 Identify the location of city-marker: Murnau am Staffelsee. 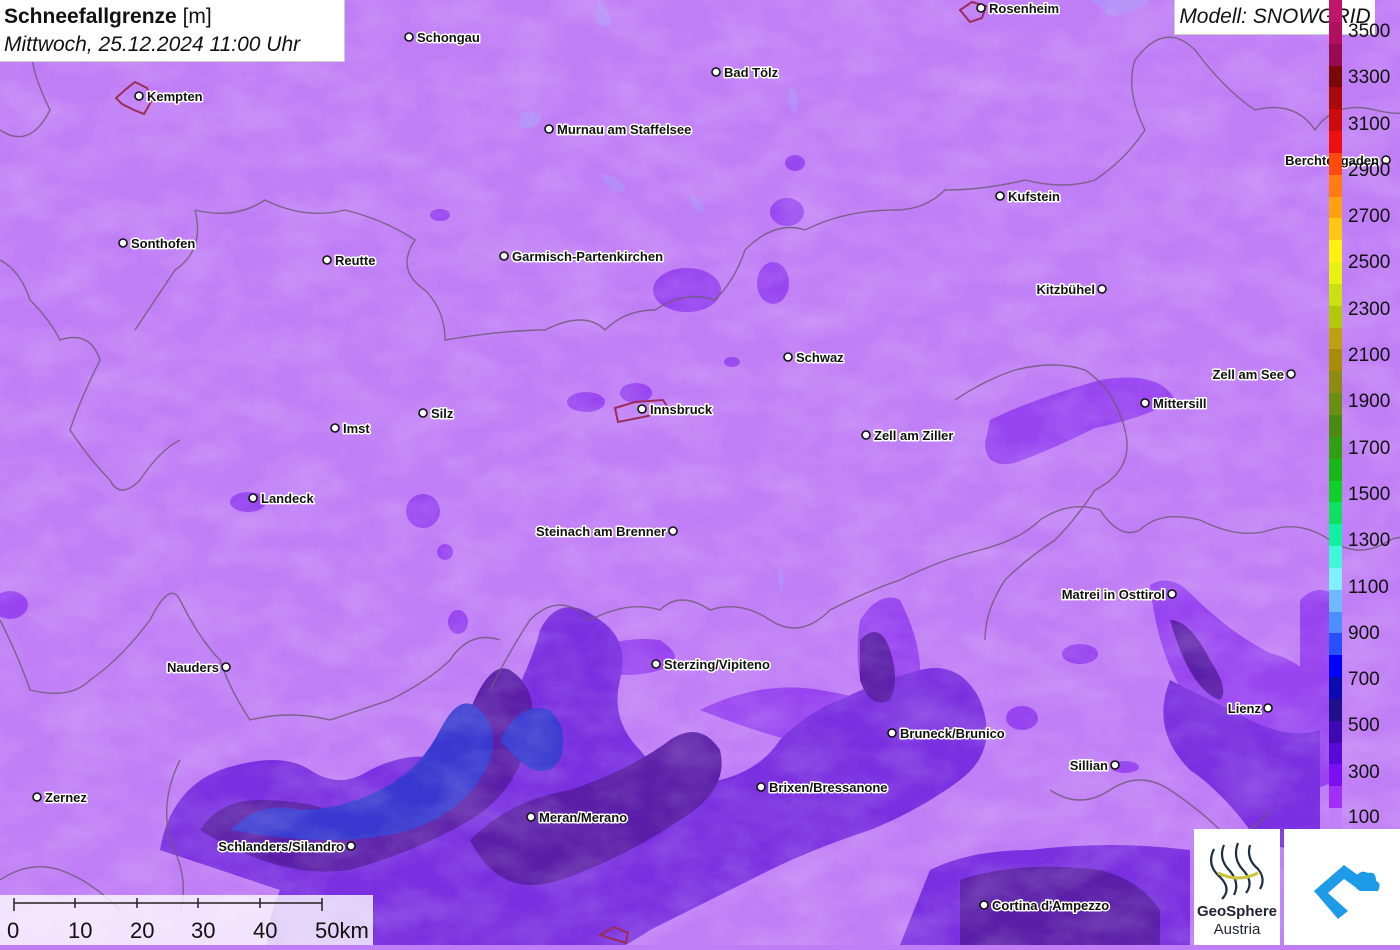
(618, 130).